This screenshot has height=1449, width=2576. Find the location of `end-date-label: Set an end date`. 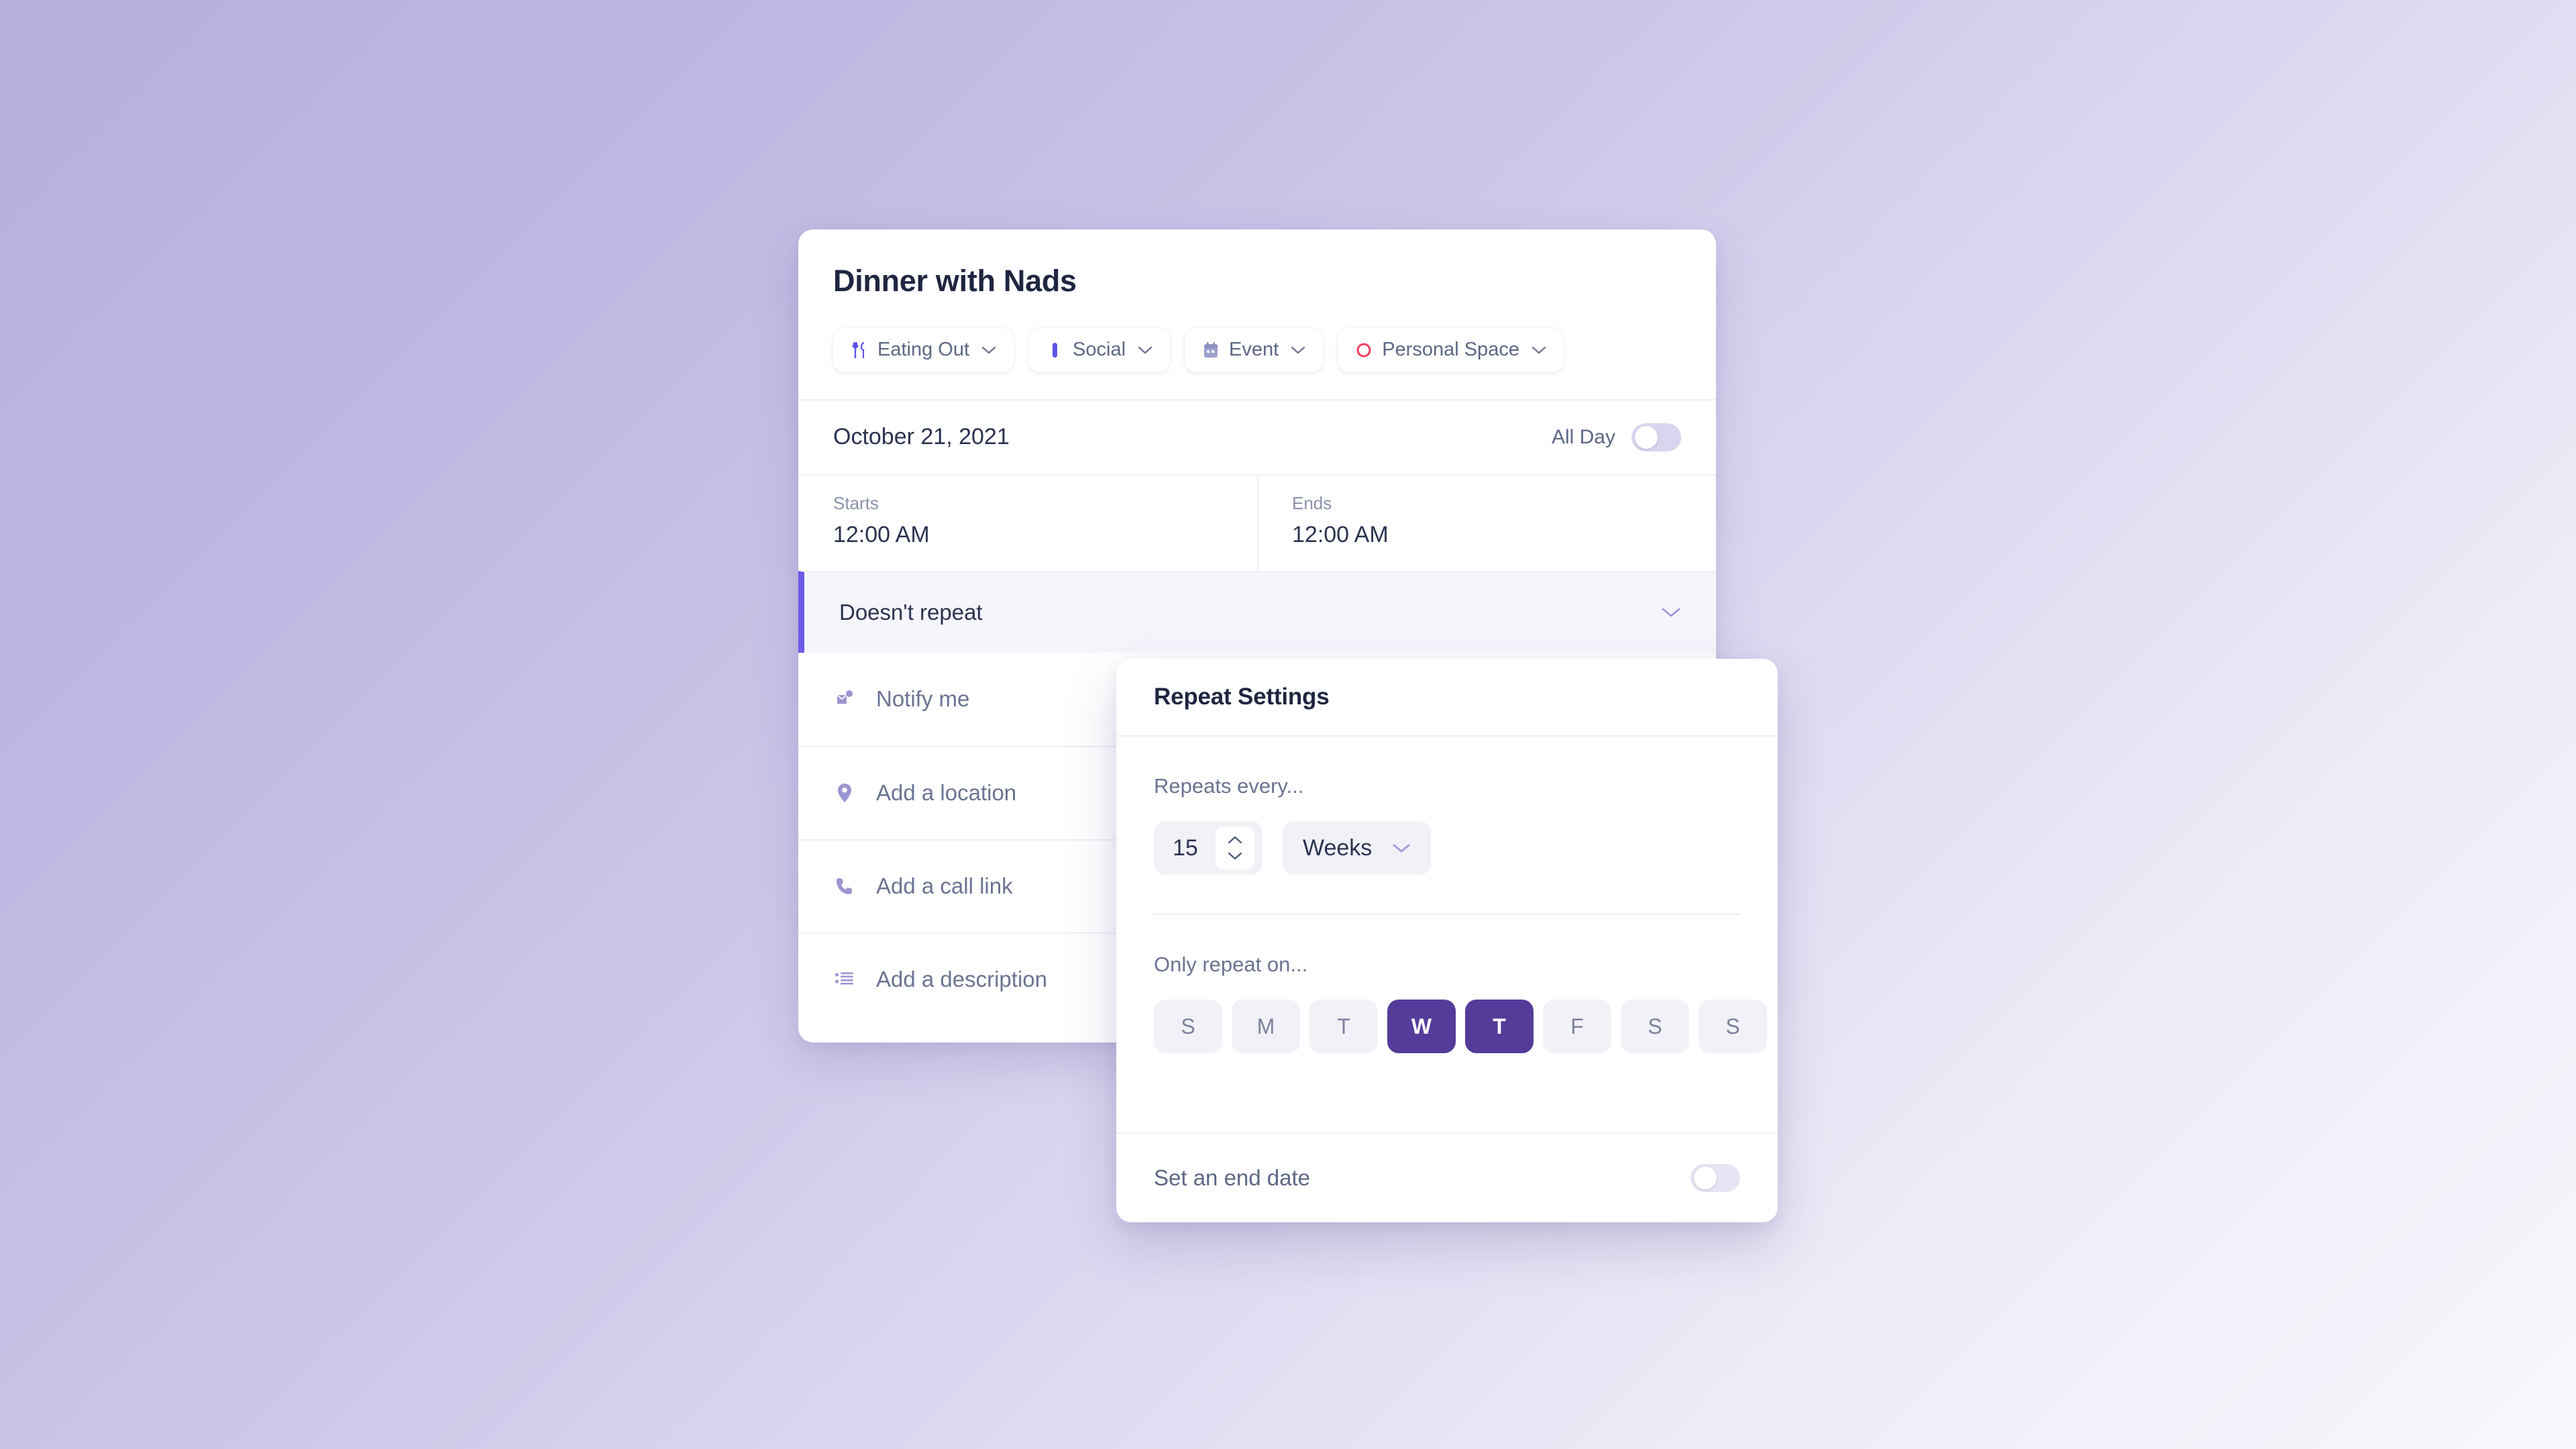

end-date-label: Set an end date is located at coordinates (1232, 1177).